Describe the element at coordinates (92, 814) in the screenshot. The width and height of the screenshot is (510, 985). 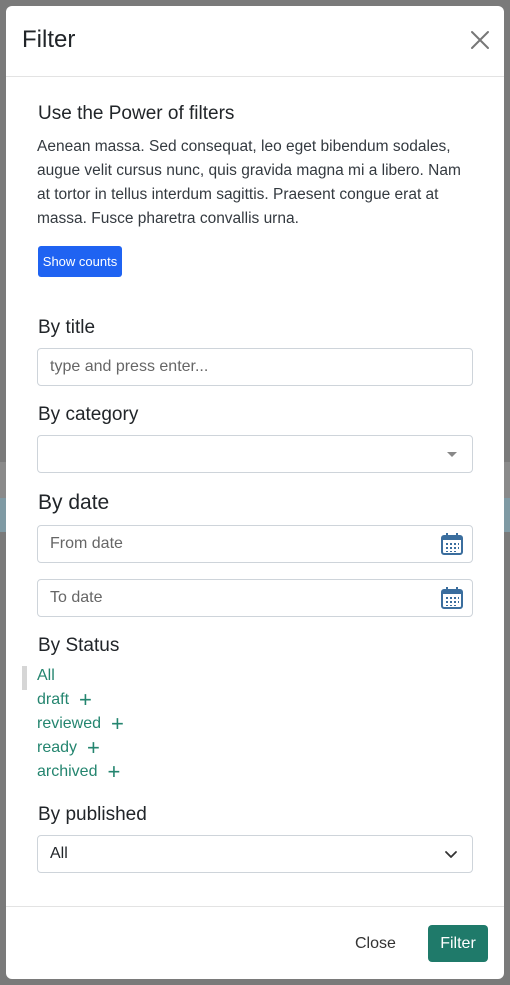
I see `by-published-label: By published` at that location.